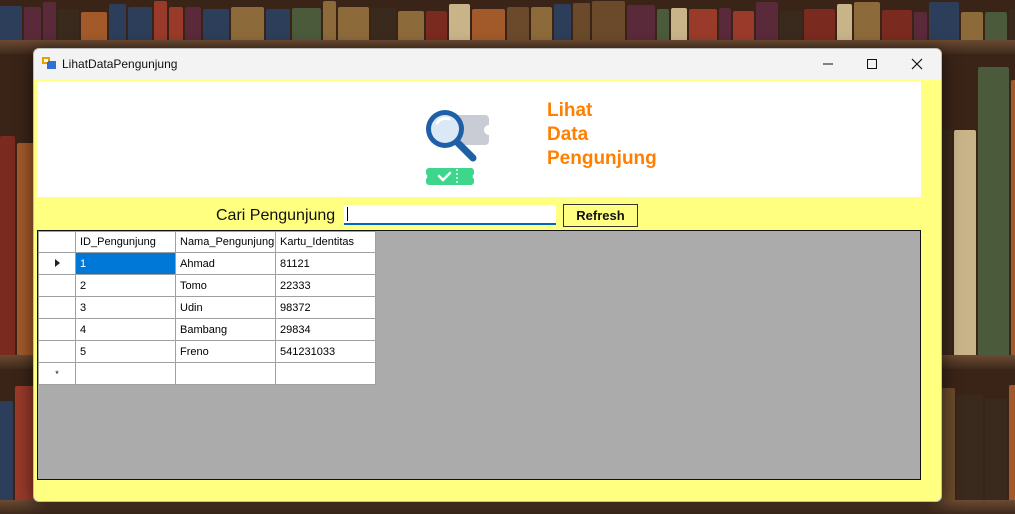 The image size is (1015, 514). What do you see at coordinates (125, 307) in the screenshot?
I see `table-cell: 3` at bounding box center [125, 307].